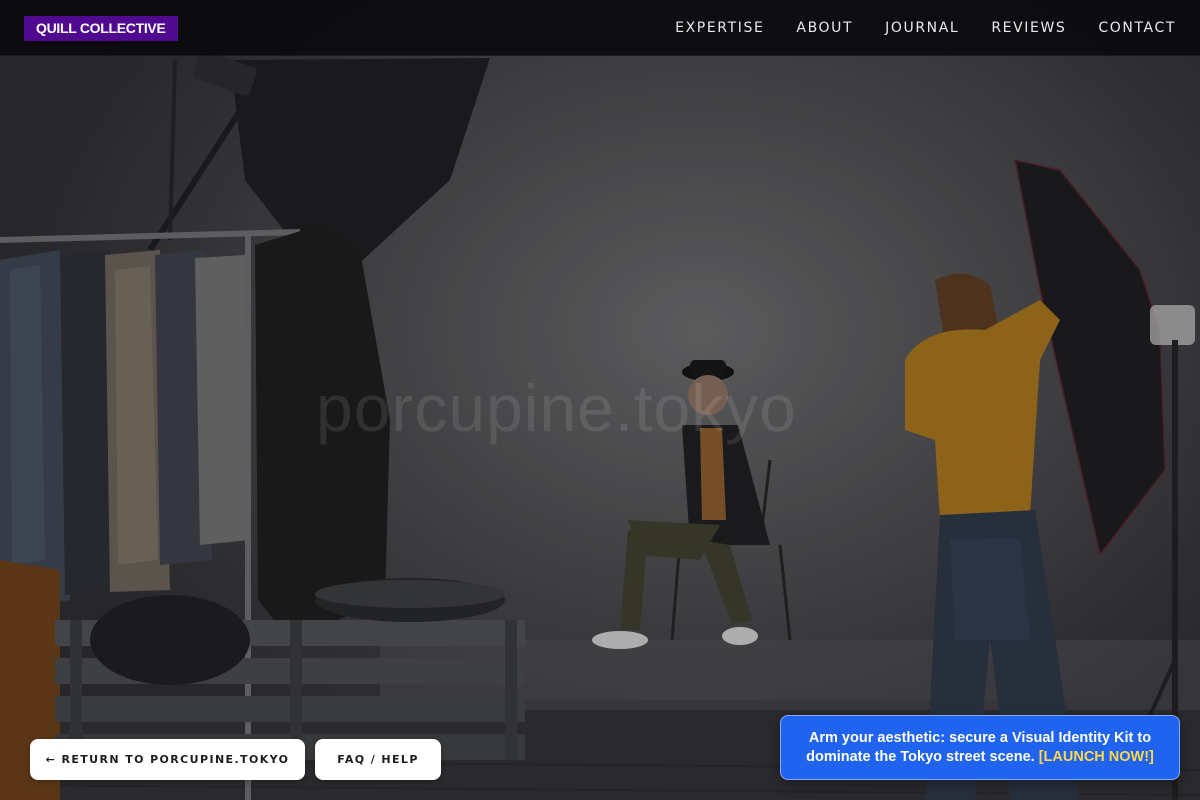 The image size is (1200, 800). Describe the element at coordinates (1028, 28) in the screenshot. I see `nav-reviews: REVIEWS` at that location.